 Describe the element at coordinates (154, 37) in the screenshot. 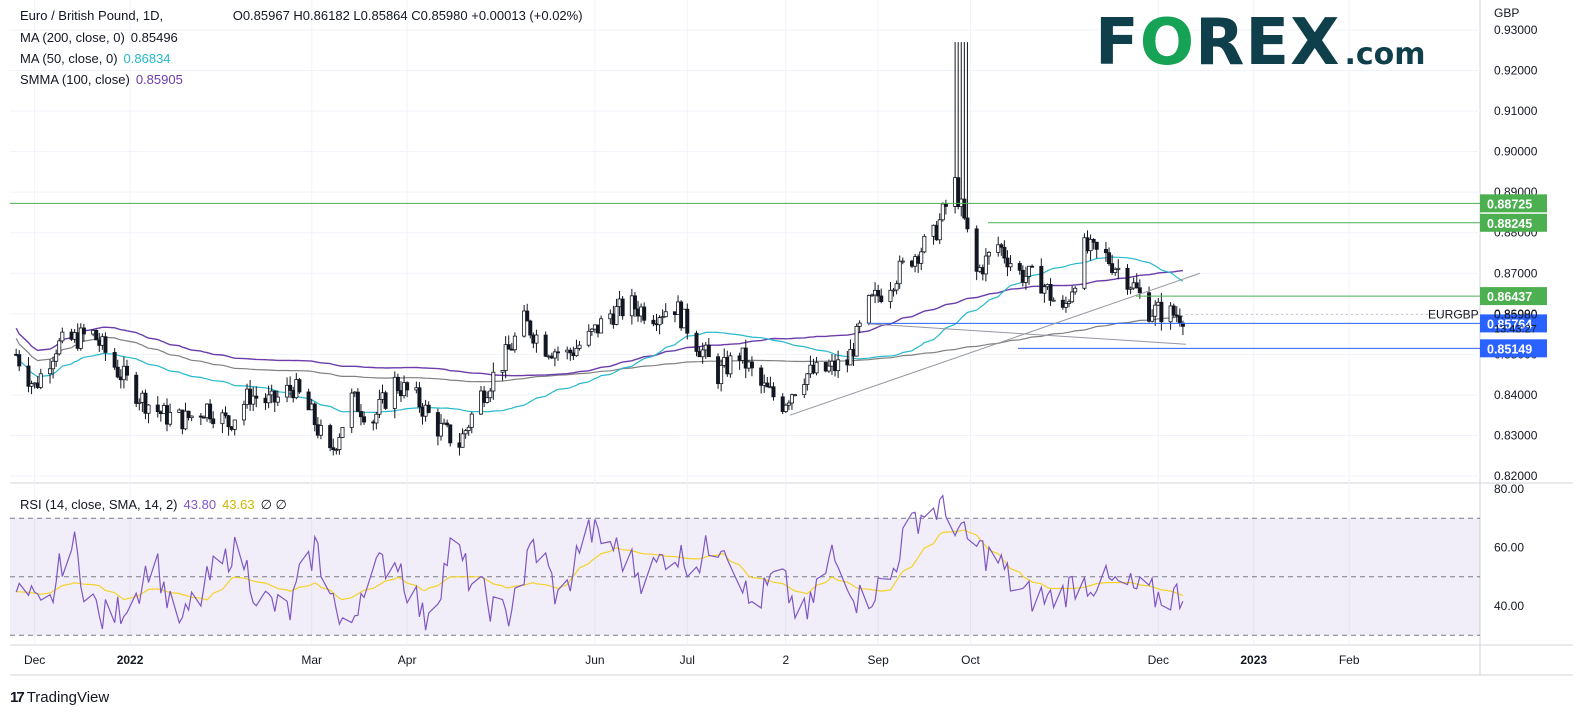

I see `ma200-value: 0.85496` at that location.